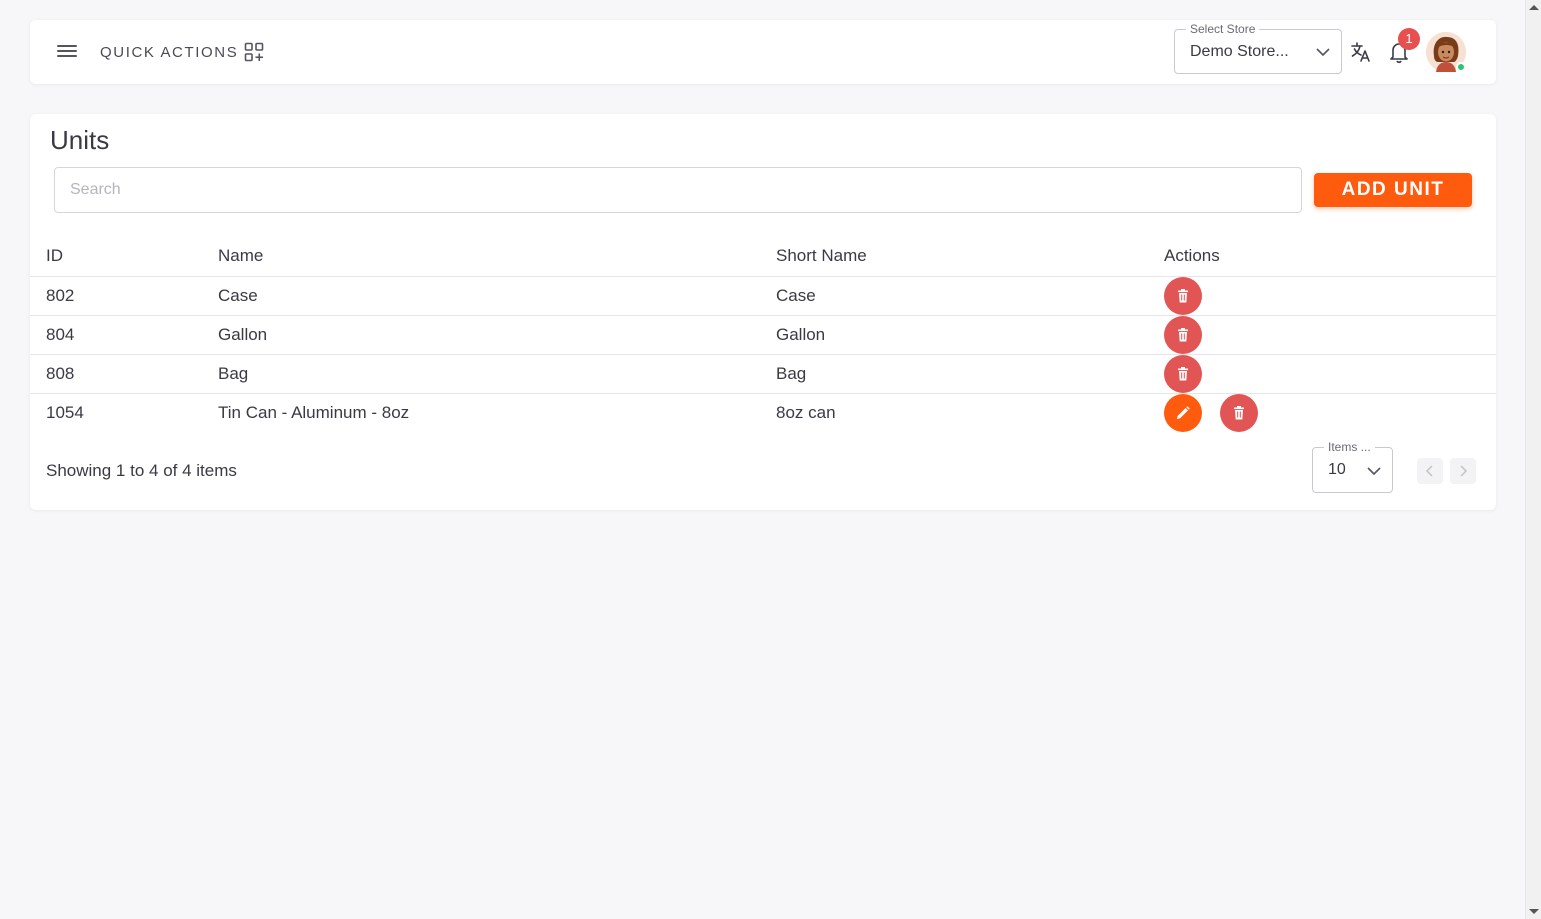  I want to click on pagination-summary: Showing 1 to 4 of 4 items, so click(141, 470).